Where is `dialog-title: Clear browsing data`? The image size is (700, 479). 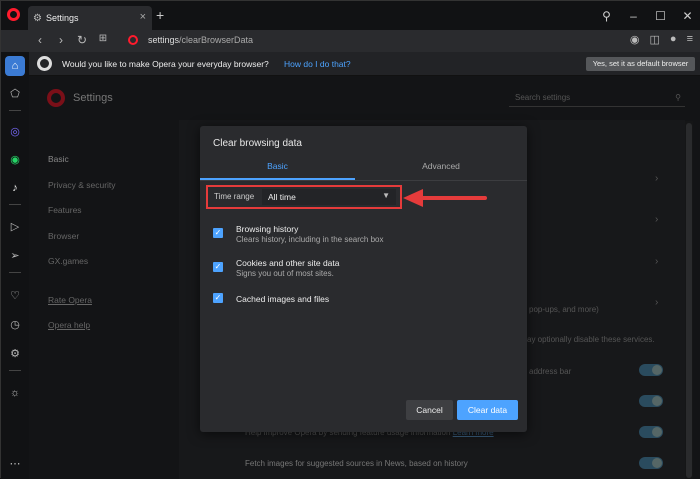 dialog-title: Clear browsing data is located at coordinates (257, 143).